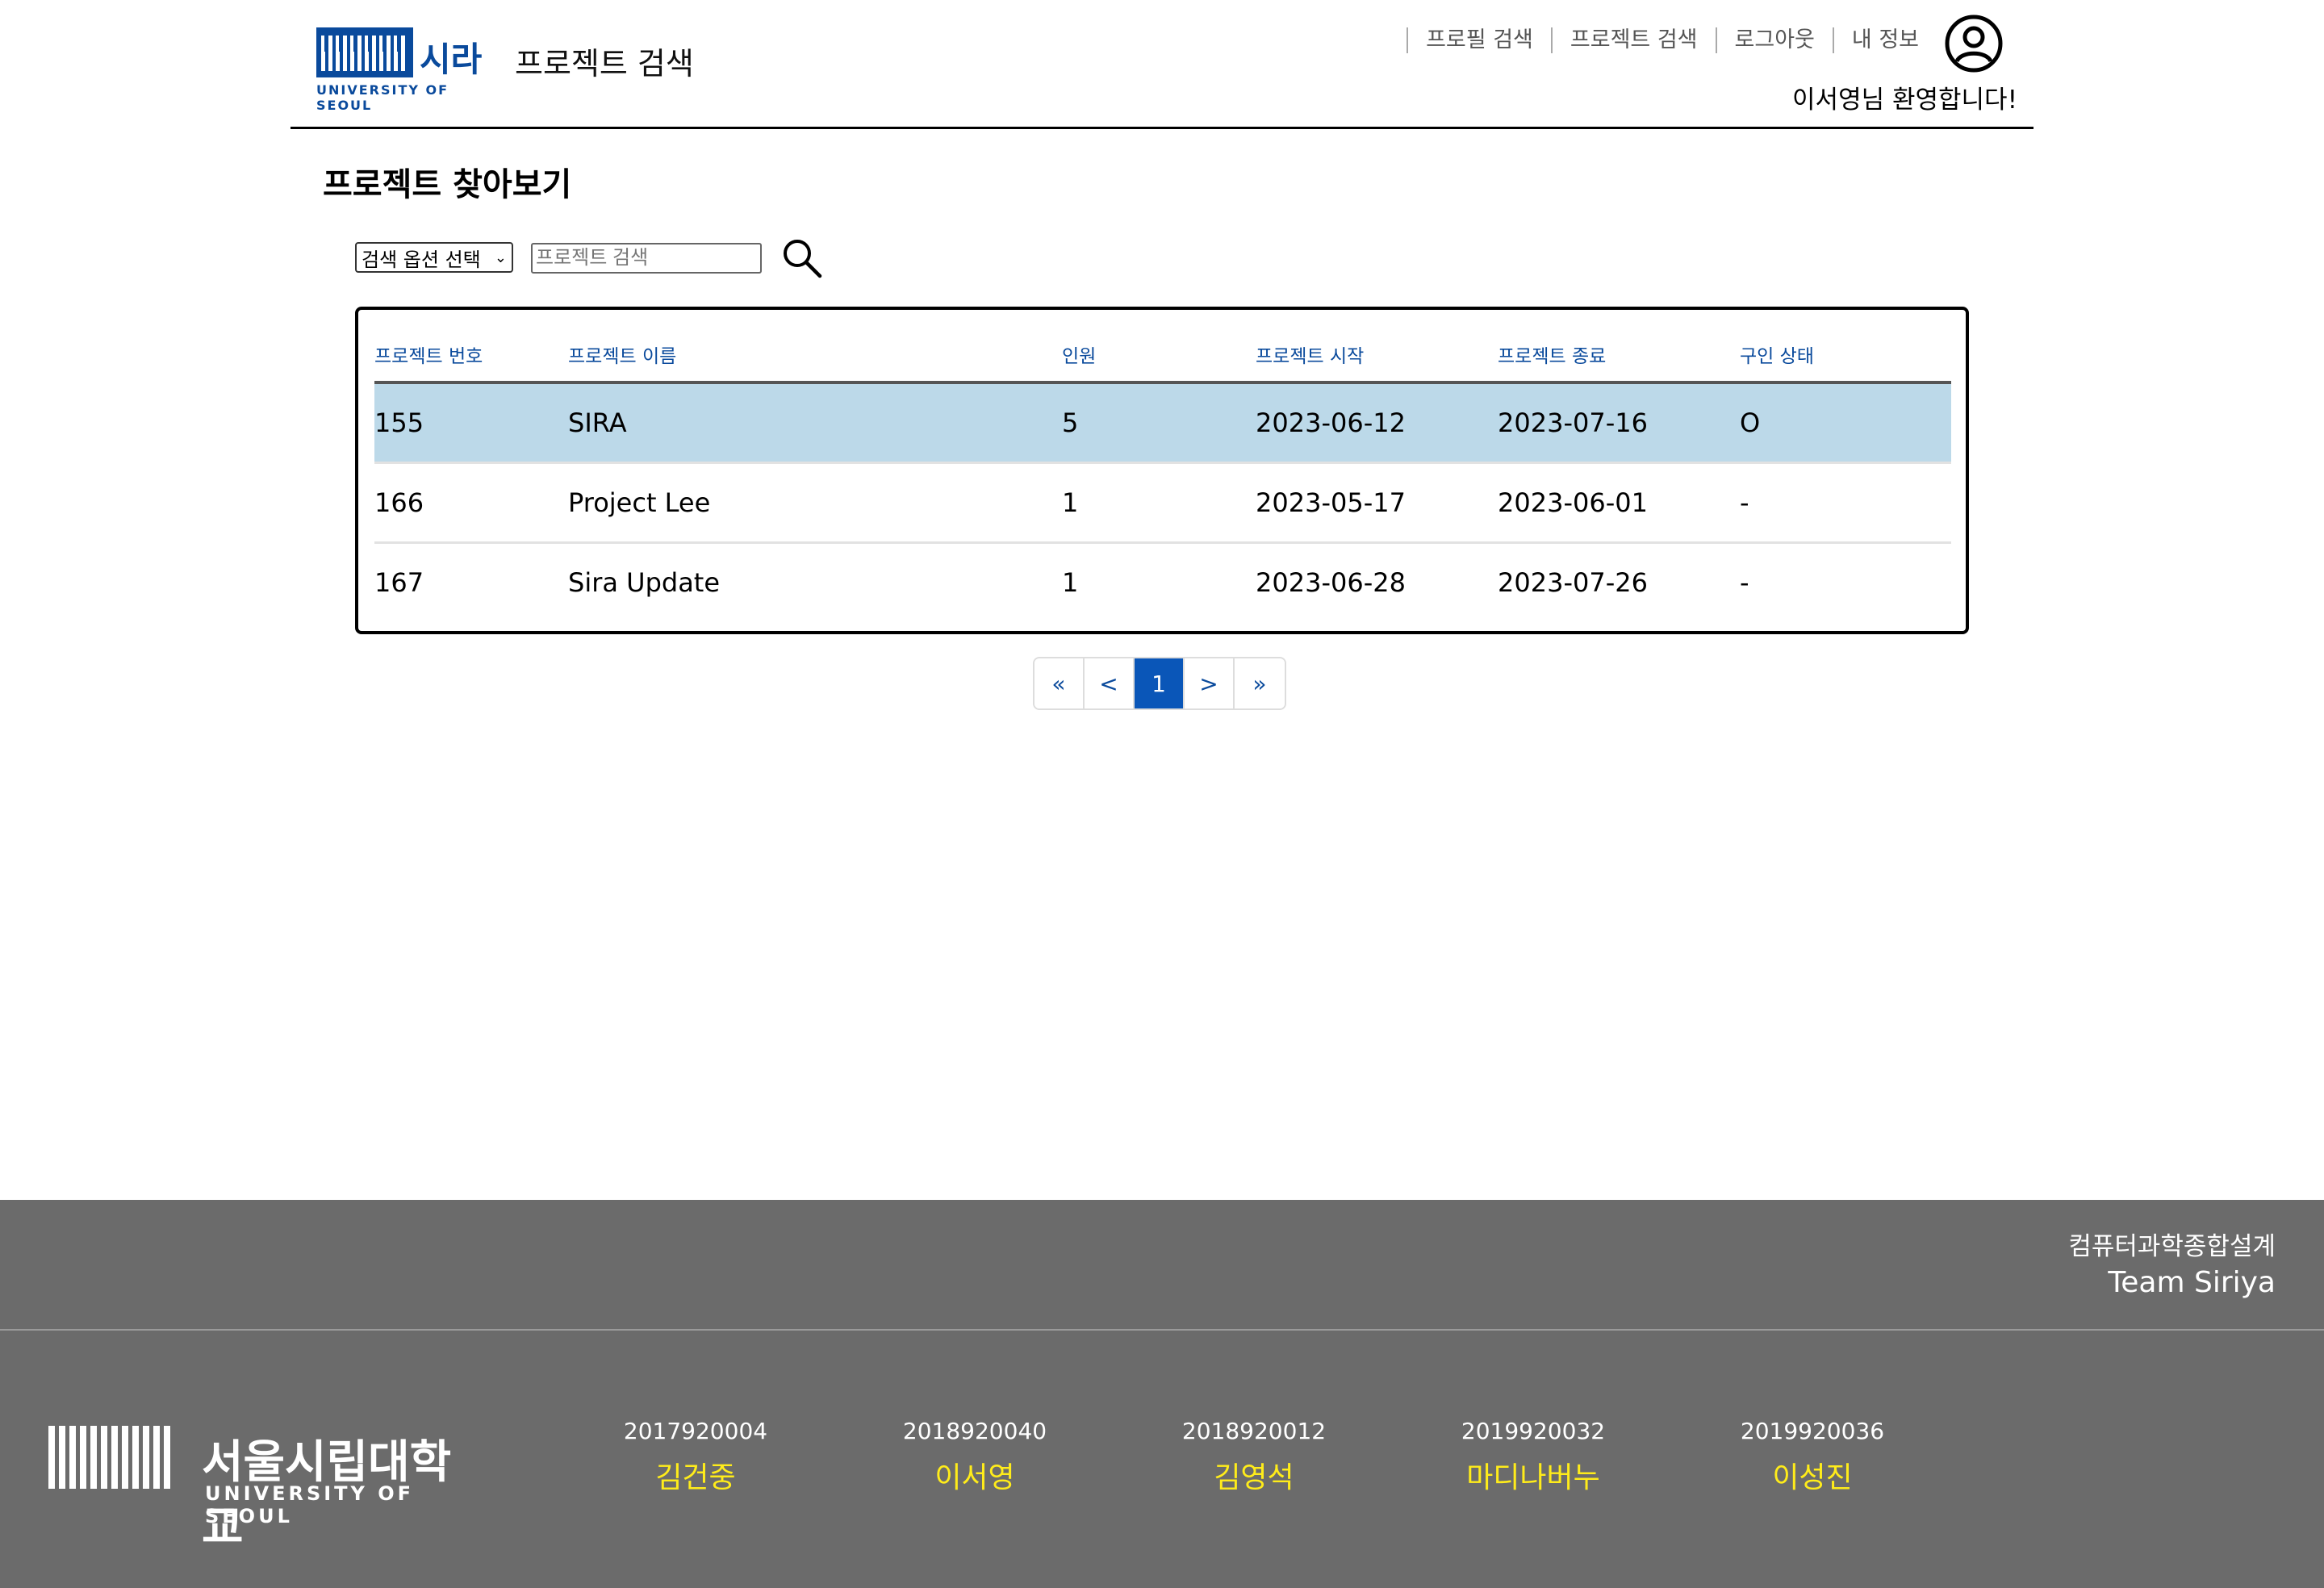 This screenshot has height=1588, width=2324. What do you see at coordinates (382, 97) in the screenshot?
I see `logo-subtitle: UNIVERSITY OF SEOUL` at bounding box center [382, 97].